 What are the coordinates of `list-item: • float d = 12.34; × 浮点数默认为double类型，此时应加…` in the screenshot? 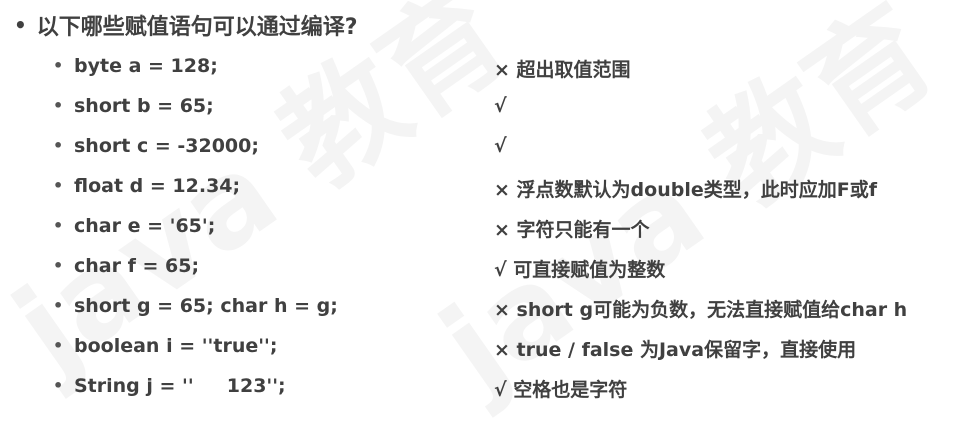 It's located at (483, 188).